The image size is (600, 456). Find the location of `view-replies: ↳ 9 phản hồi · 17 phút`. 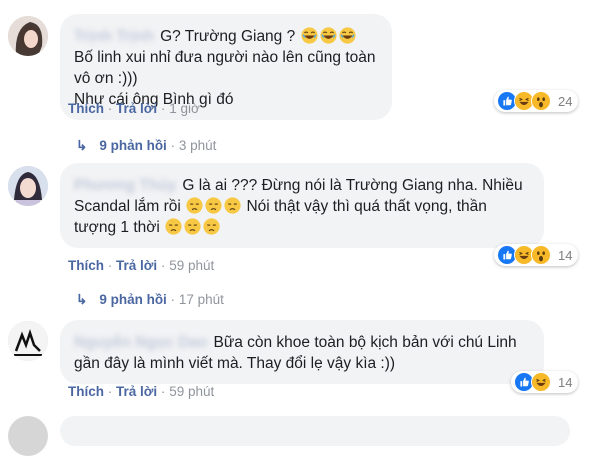

view-replies: ↳ 9 phản hồi · 17 phút is located at coordinates (150, 300).